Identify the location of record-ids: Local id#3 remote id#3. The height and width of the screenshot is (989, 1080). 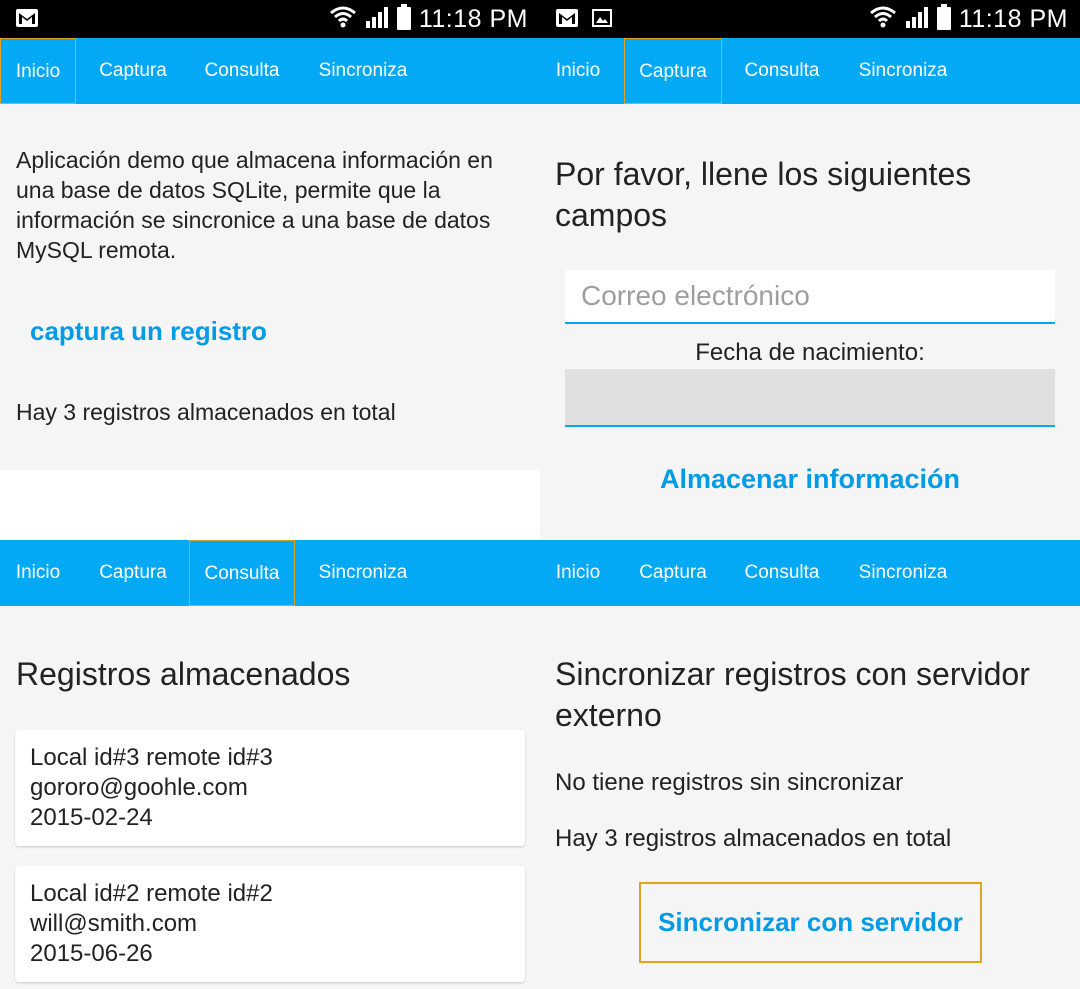
(151, 757).